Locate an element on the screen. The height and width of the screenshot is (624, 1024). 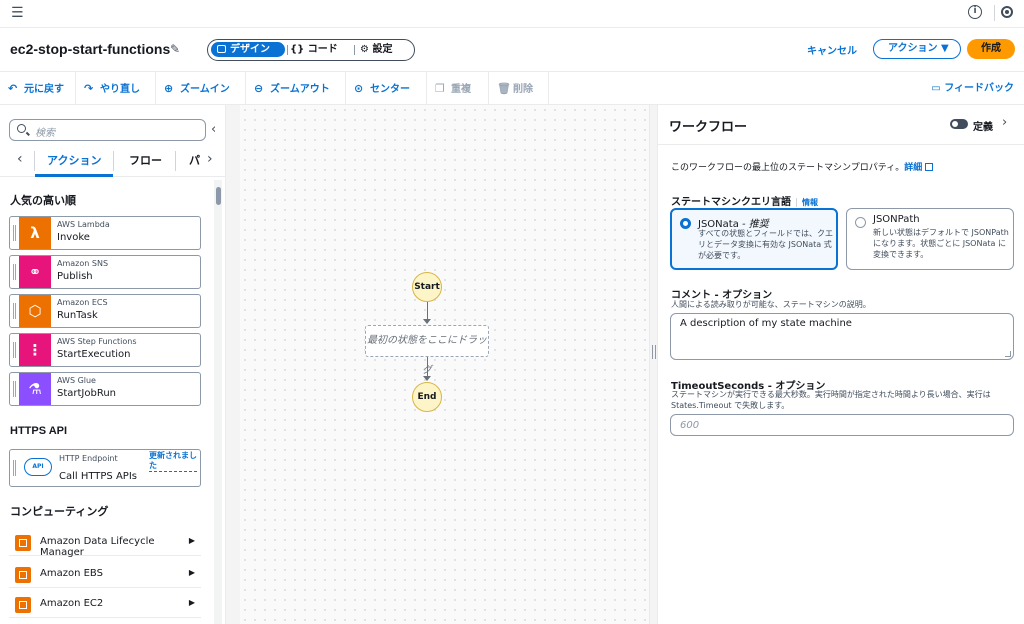
collapse-panel-icon: ‹ is located at coordinates (213, 129).